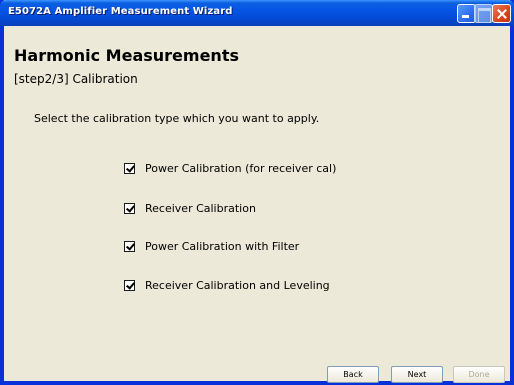  Describe the element at coordinates (501, 13) in the screenshot. I see `close-icon` at that location.